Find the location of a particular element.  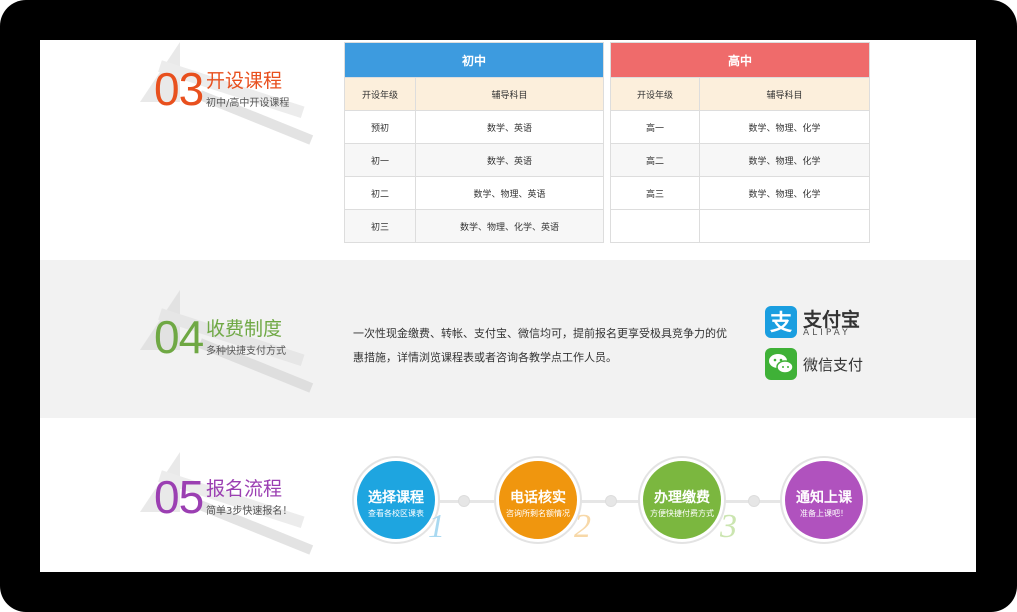

grade-cell: 初二 is located at coordinates (380, 193).